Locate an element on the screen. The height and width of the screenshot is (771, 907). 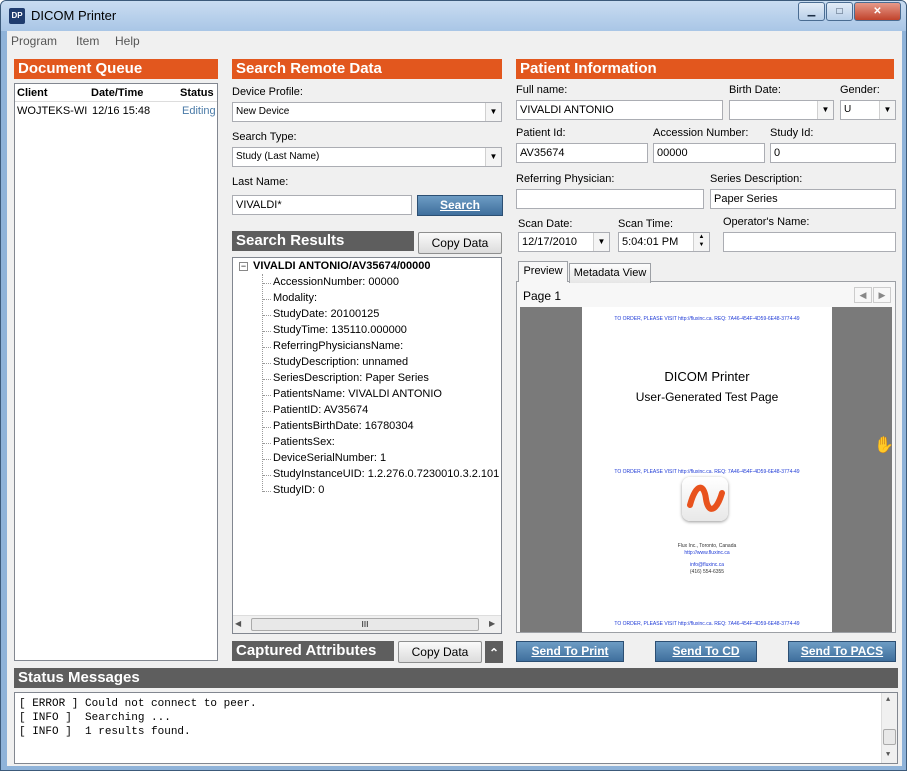
tree-item: StudyDate: 20100125 is located at coordinates (326, 314).